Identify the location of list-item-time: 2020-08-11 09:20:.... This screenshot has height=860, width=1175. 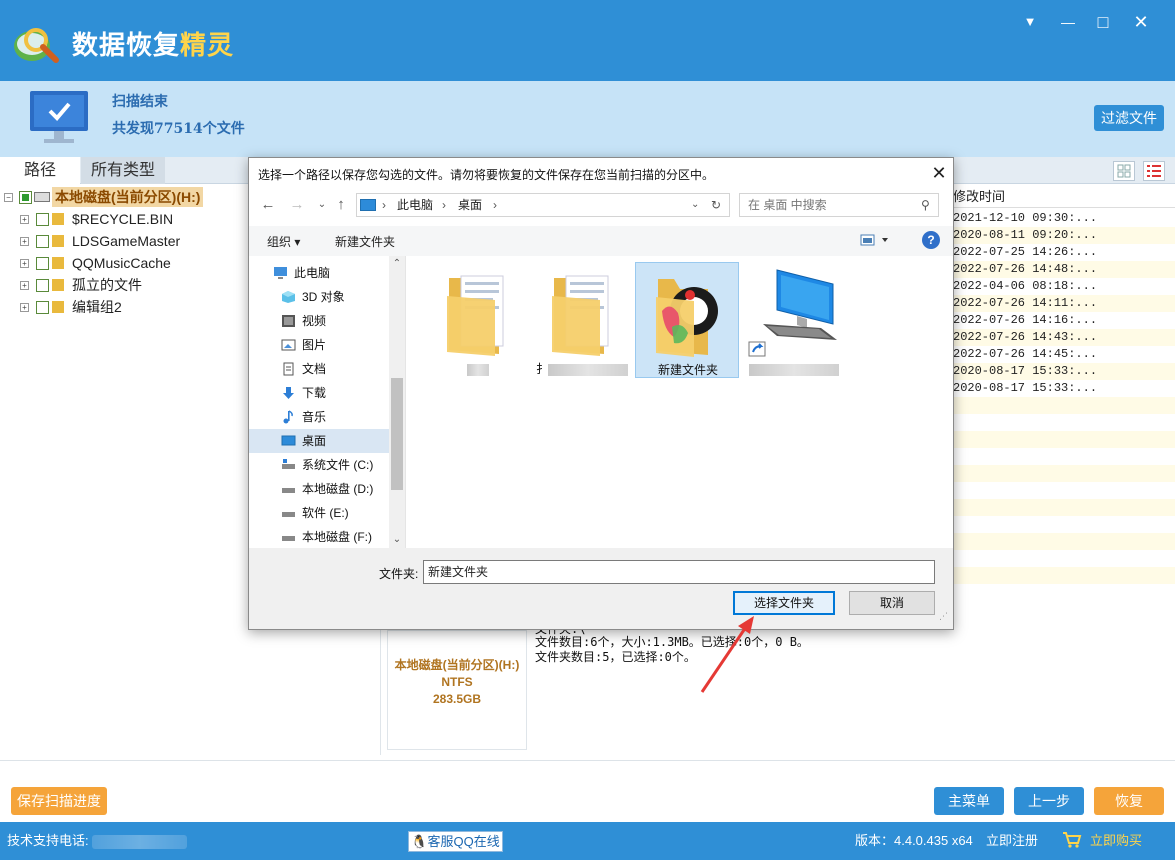
(1062, 235).